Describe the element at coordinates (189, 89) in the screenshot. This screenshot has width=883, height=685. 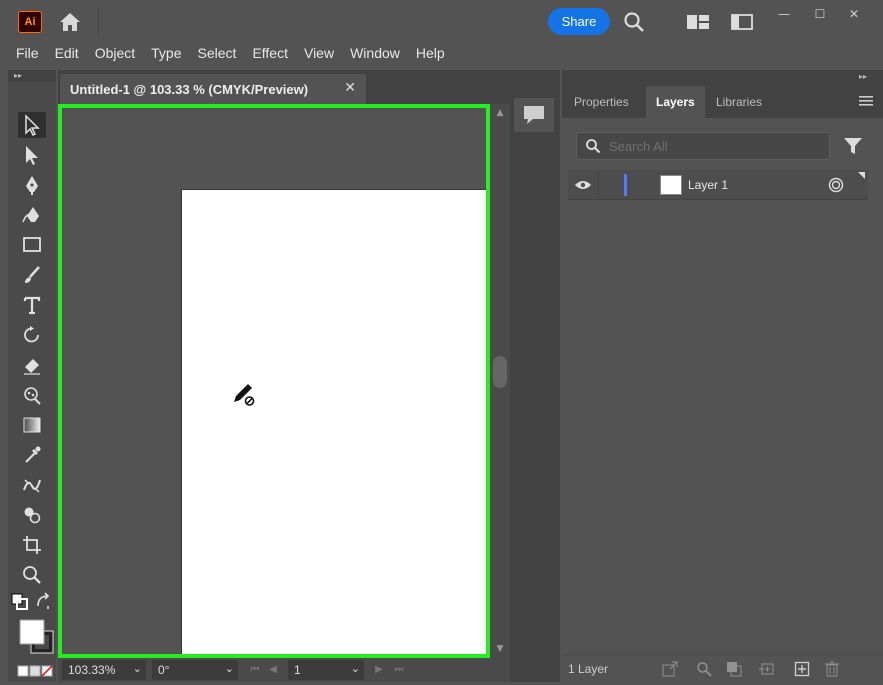
I see `document-title: Untitled-1 @ 103.33 % (CMYK/Preview)` at that location.